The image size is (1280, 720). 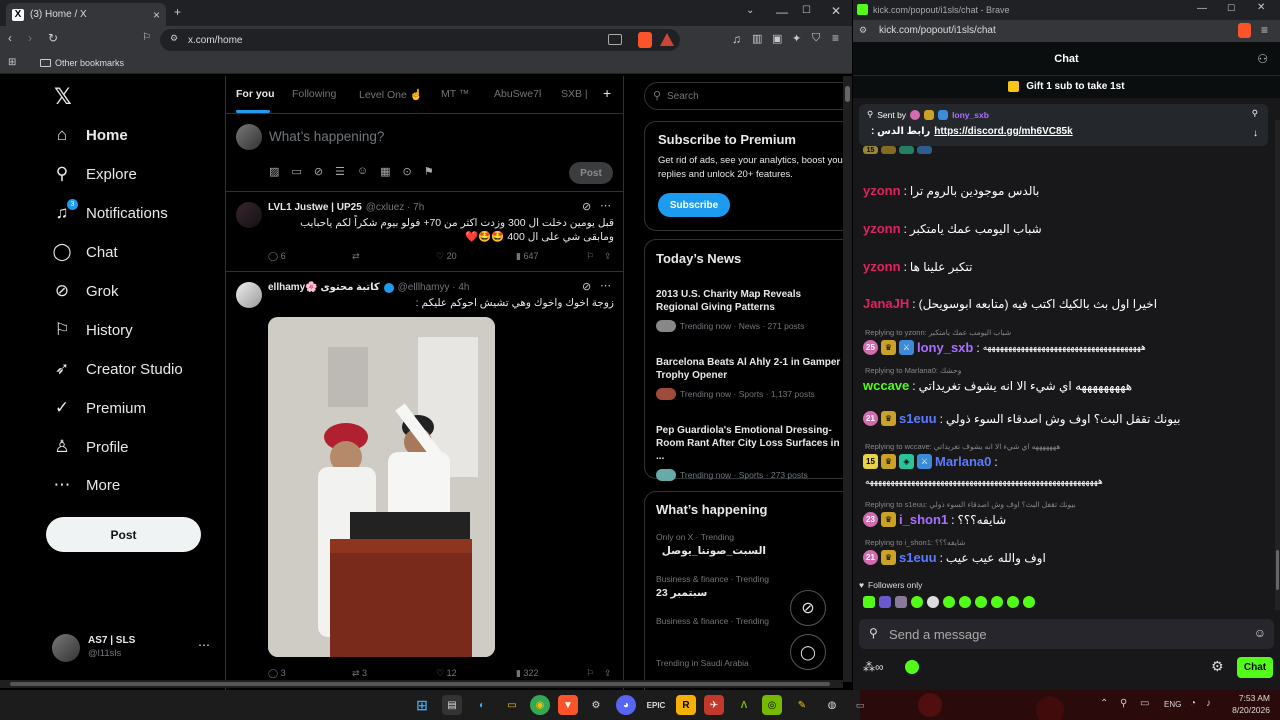 What do you see at coordinates (714, 705) in the screenshot?
I see `app-icon: ✈` at bounding box center [714, 705].